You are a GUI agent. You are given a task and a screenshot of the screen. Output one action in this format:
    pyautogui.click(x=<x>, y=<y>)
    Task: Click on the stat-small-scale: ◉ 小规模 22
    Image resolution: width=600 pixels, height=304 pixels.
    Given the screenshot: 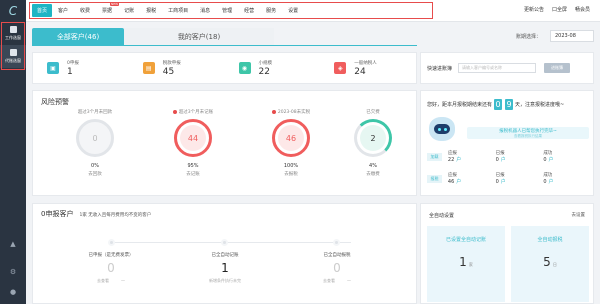 What is the action you would take?
    pyautogui.click(x=273, y=68)
    